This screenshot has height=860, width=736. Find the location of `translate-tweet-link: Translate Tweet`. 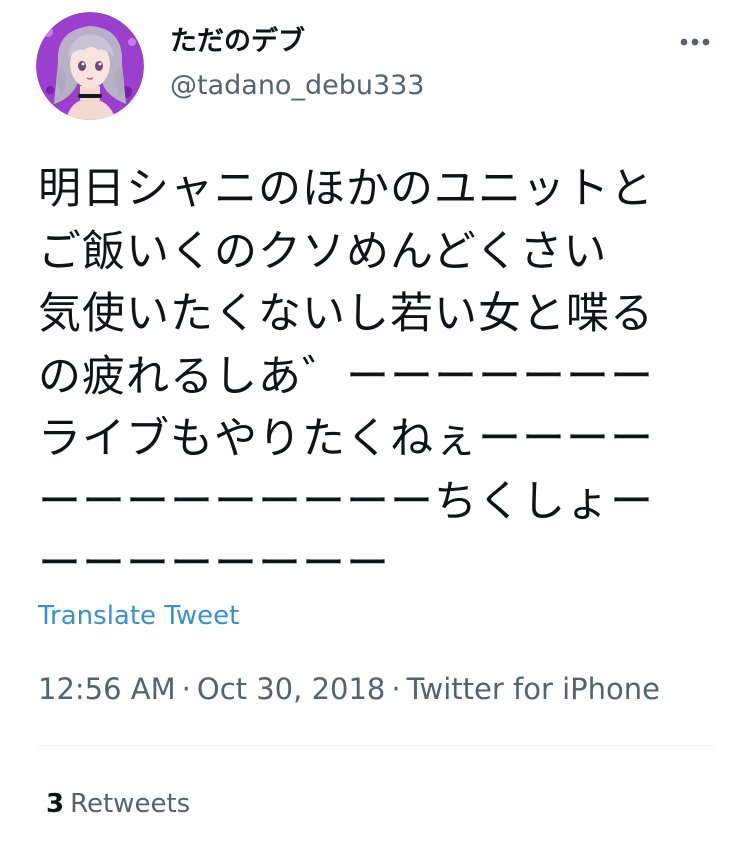

translate-tweet-link: Translate Tweet is located at coordinates (138, 616).